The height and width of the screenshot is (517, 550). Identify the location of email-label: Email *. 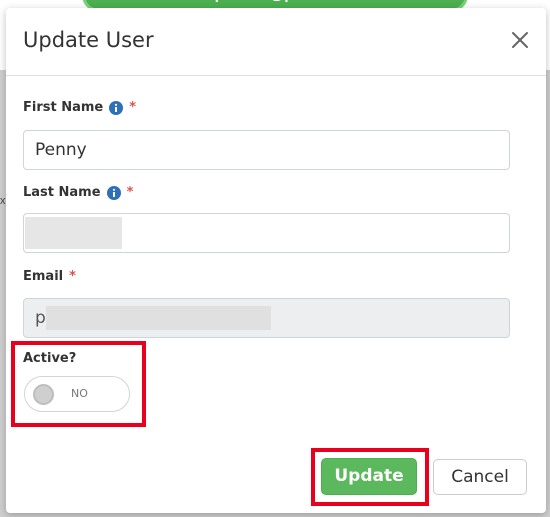
(49, 276).